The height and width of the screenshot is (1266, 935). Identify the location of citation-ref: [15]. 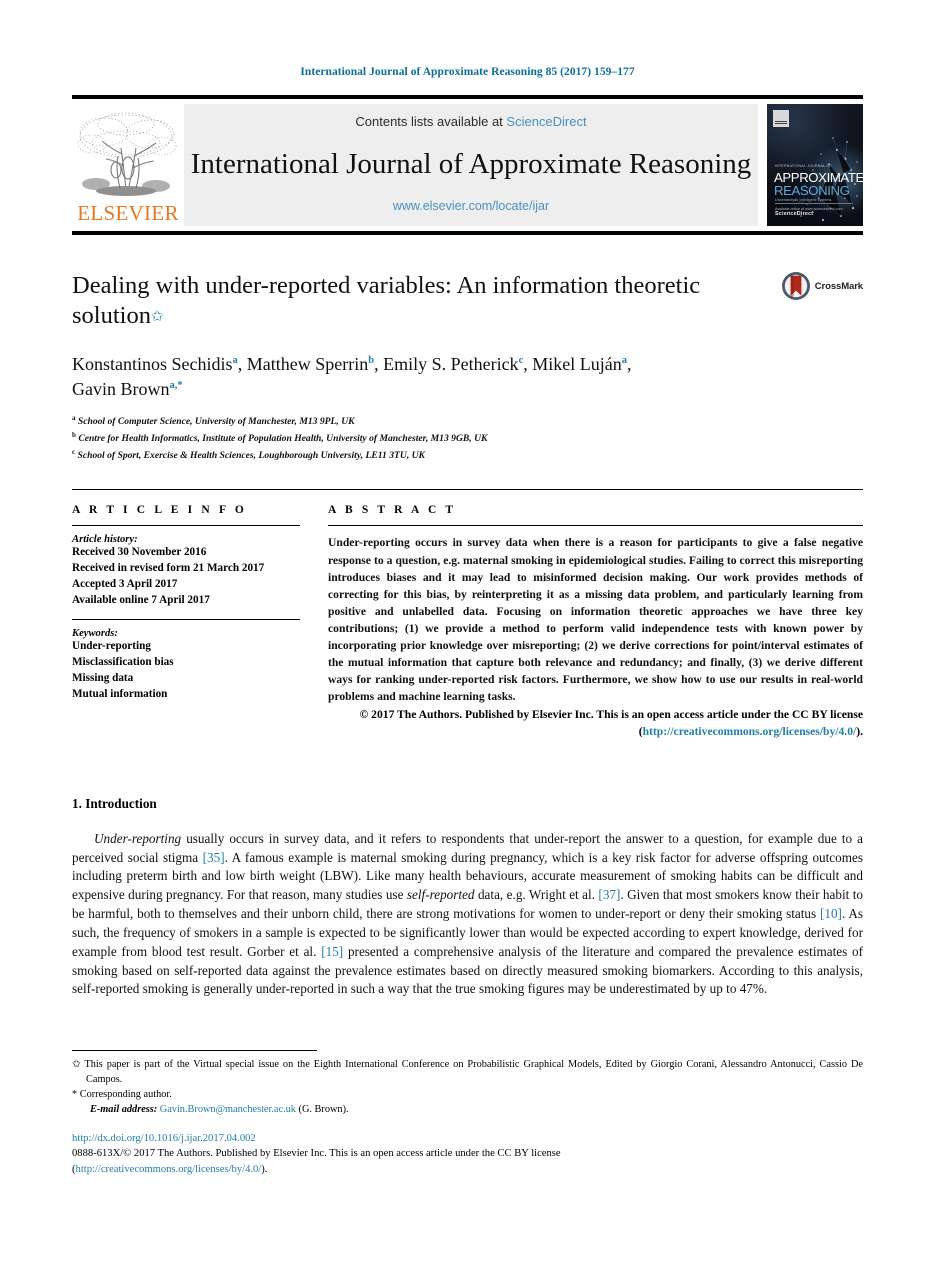
(332, 951).